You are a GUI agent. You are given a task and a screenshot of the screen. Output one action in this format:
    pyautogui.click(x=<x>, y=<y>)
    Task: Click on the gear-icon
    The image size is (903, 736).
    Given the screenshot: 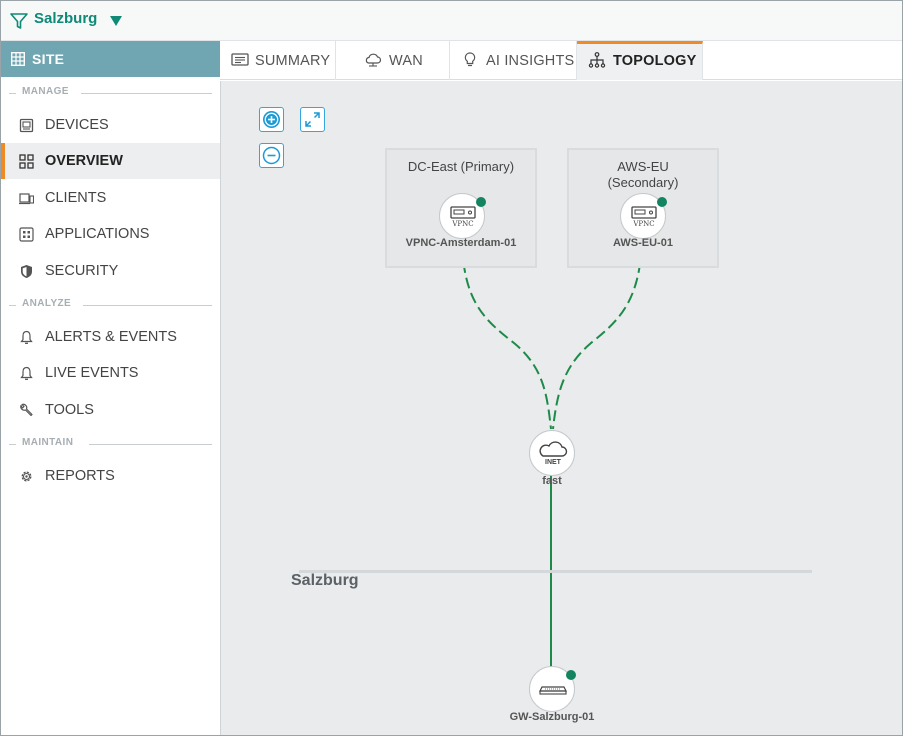 What is the action you would take?
    pyautogui.click(x=26, y=476)
    